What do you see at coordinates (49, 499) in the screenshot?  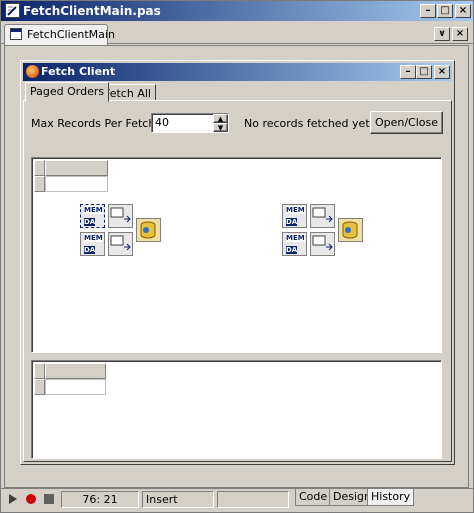 I see `stop-icon` at bounding box center [49, 499].